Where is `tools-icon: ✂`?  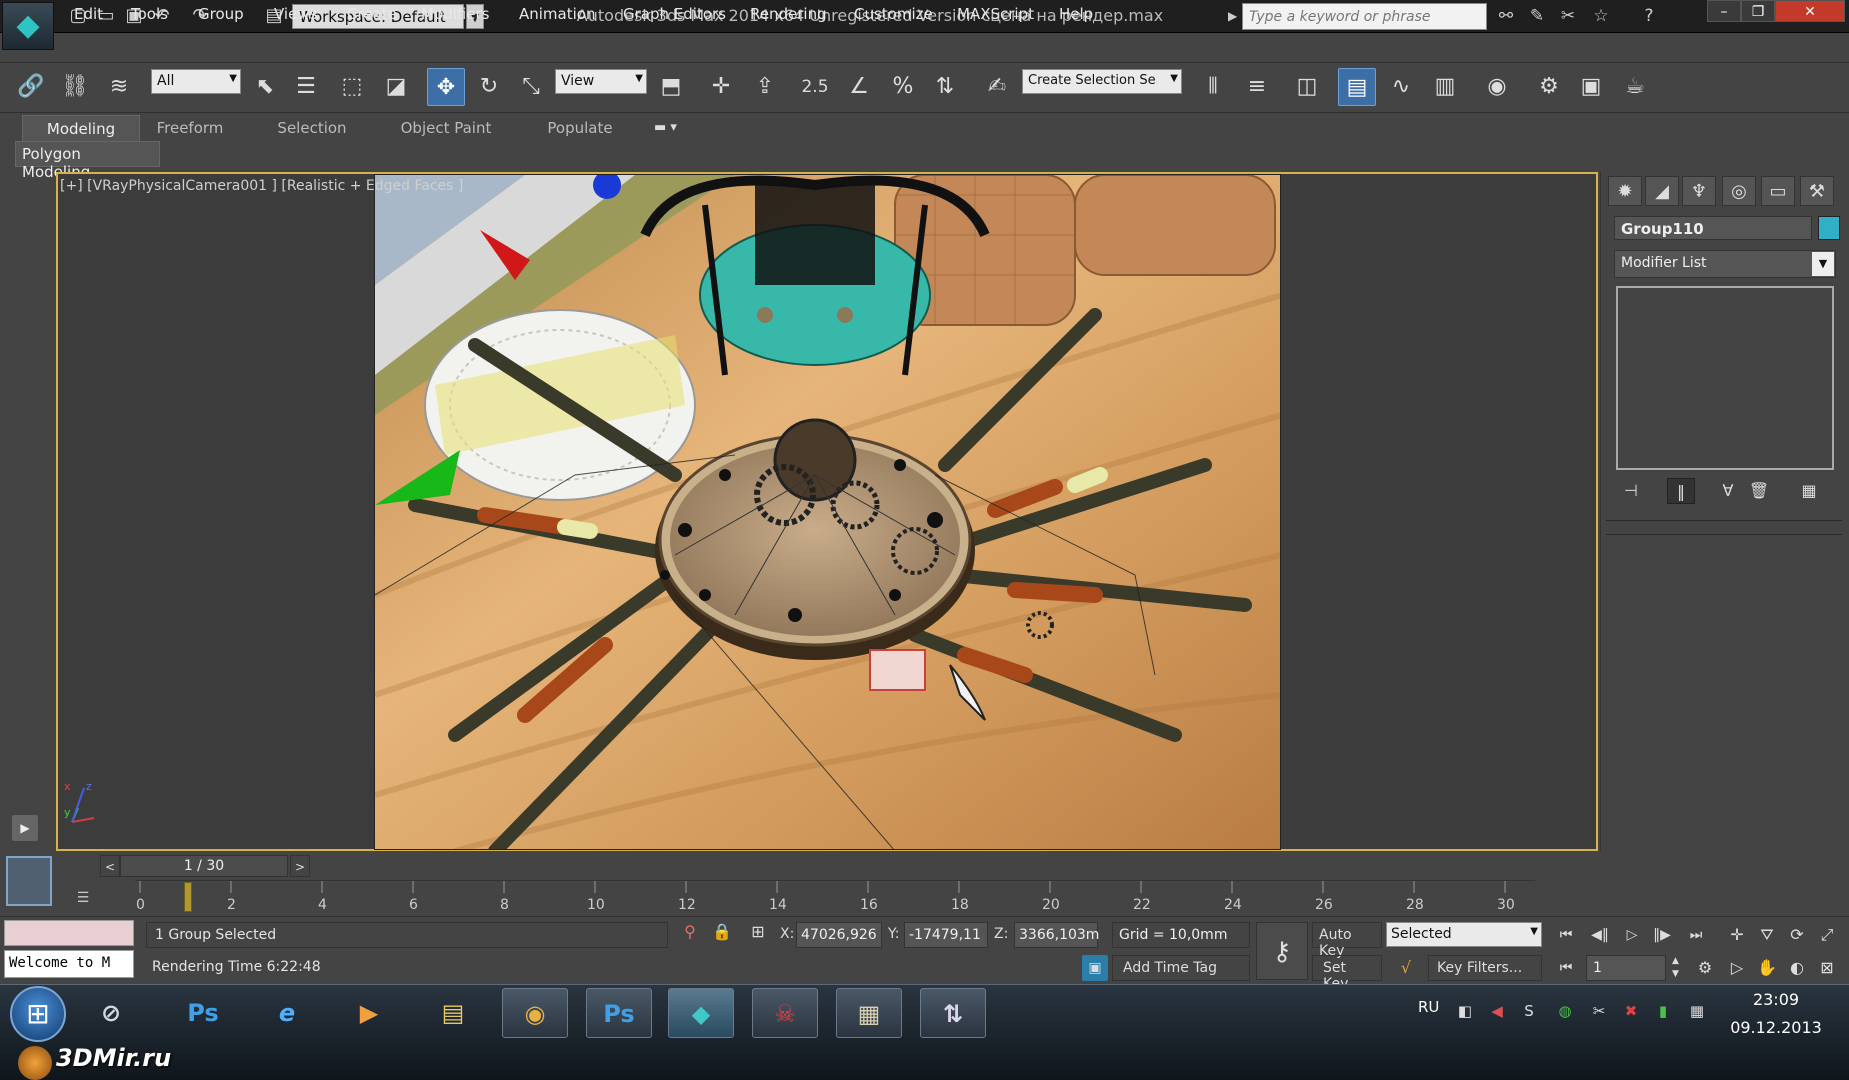 tools-icon: ✂ is located at coordinates (1599, 1011).